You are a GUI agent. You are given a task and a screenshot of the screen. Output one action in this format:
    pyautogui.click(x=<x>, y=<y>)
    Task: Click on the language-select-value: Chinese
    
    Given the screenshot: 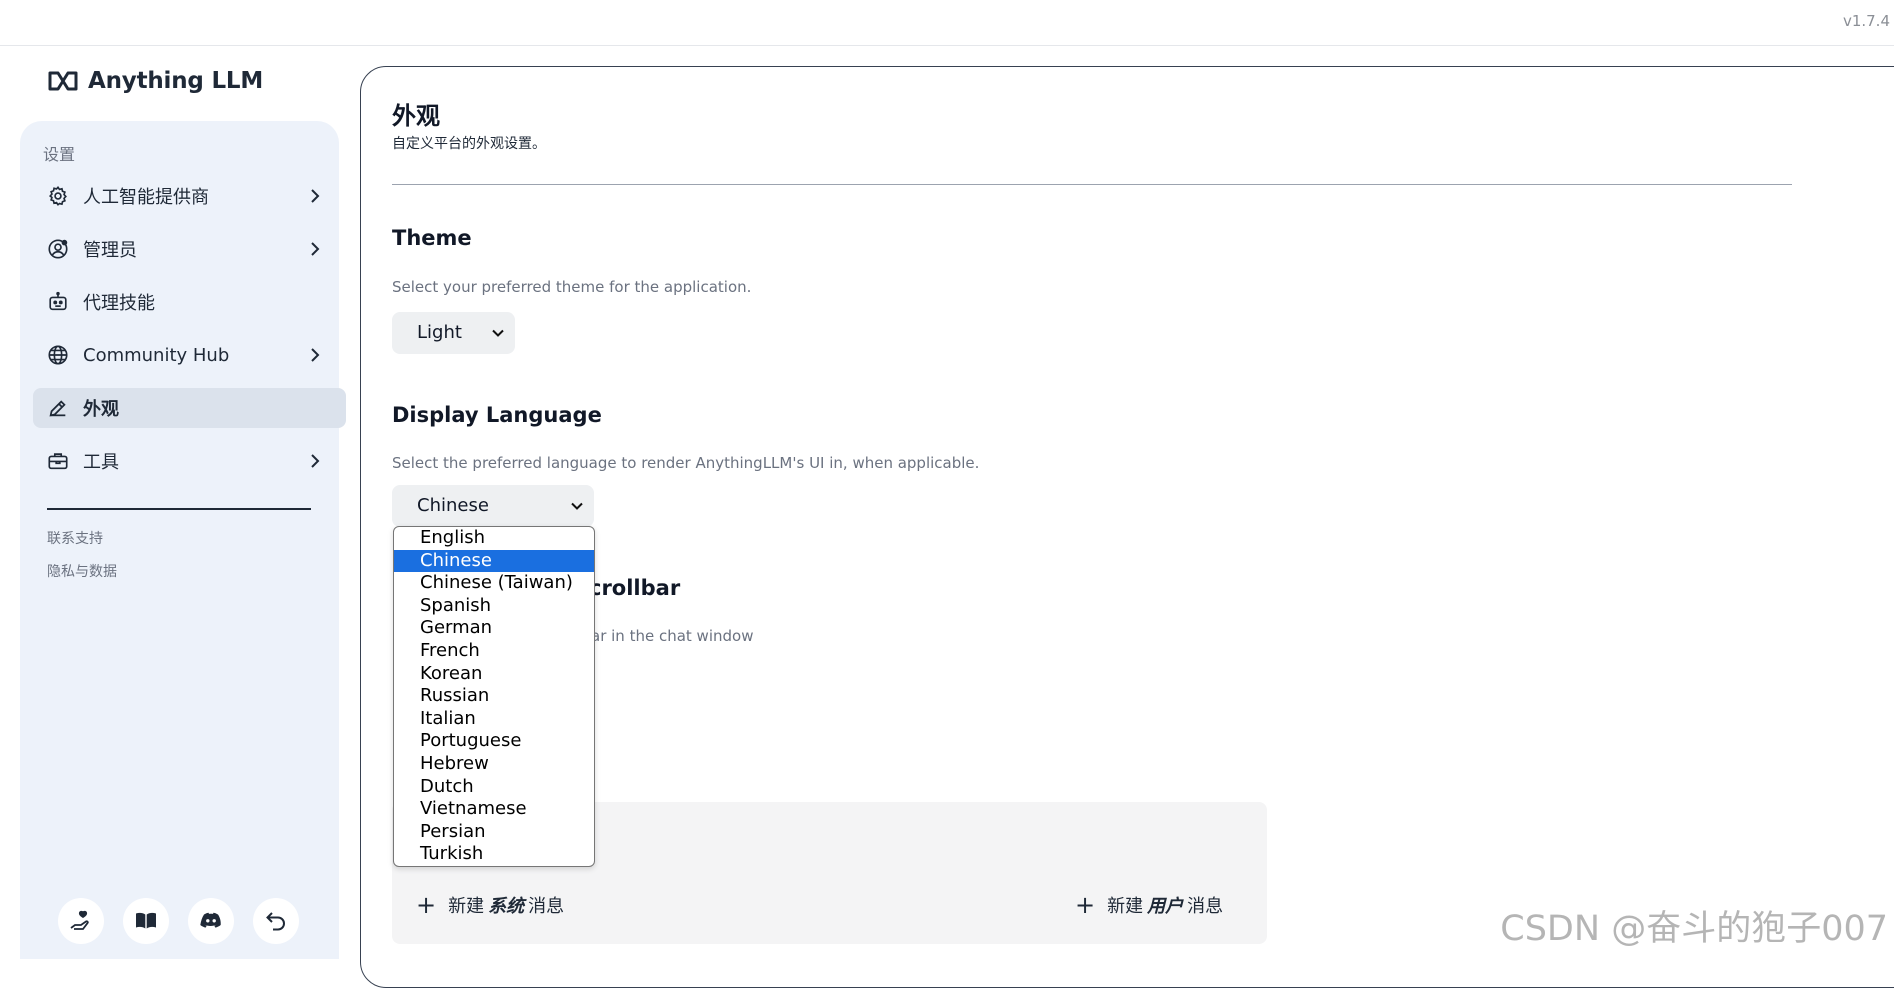 What is the action you would take?
    pyautogui.click(x=453, y=505)
    